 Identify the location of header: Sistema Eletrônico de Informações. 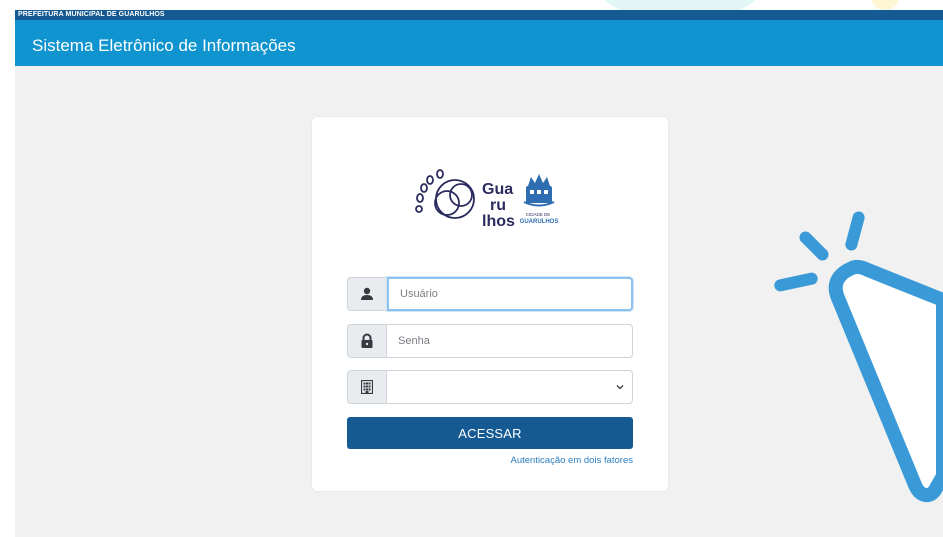
(479, 43).